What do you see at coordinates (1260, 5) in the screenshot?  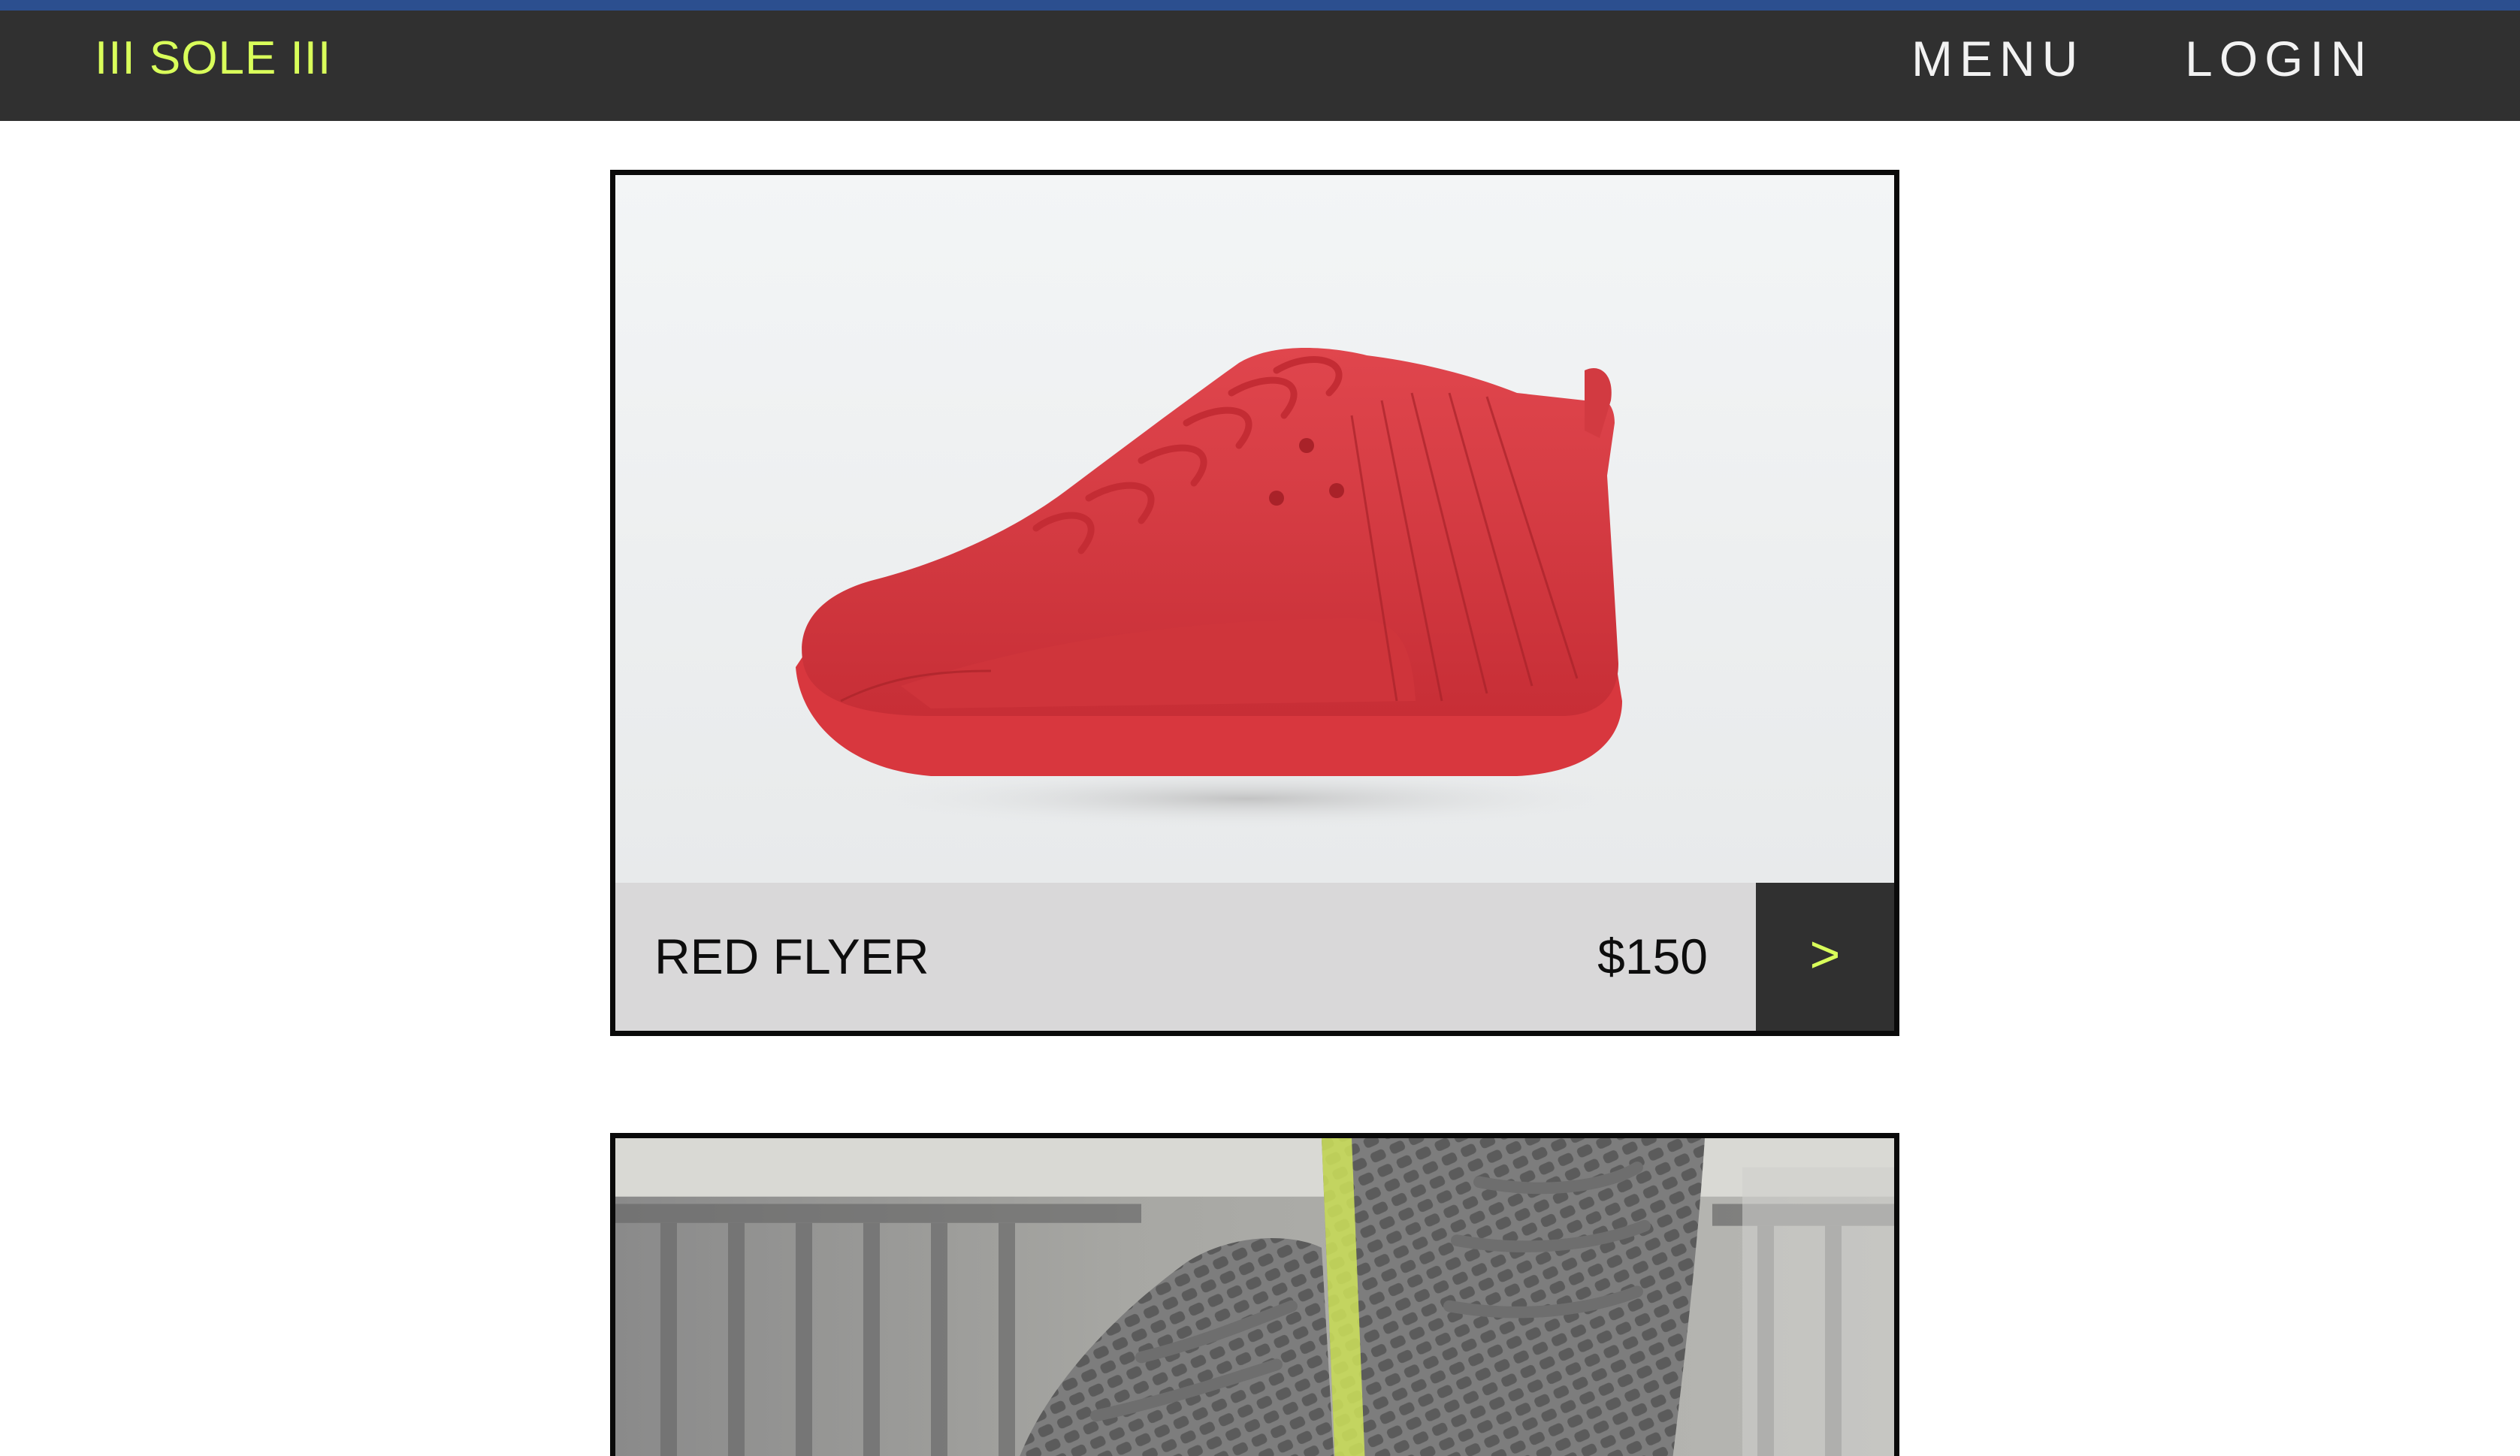 I see `window-top-strip` at bounding box center [1260, 5].